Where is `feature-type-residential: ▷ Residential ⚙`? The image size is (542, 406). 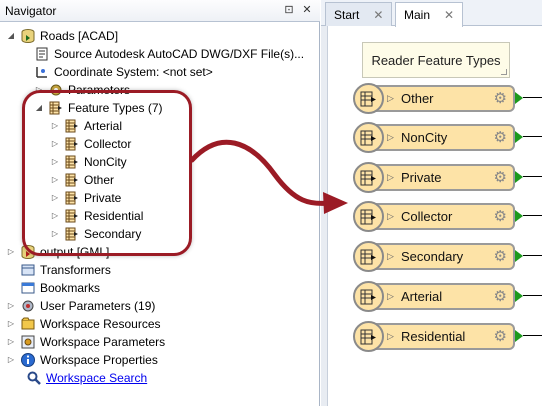
feature-type-residential: ▷ Residential ⚙ is located at coordinates (447, 336).